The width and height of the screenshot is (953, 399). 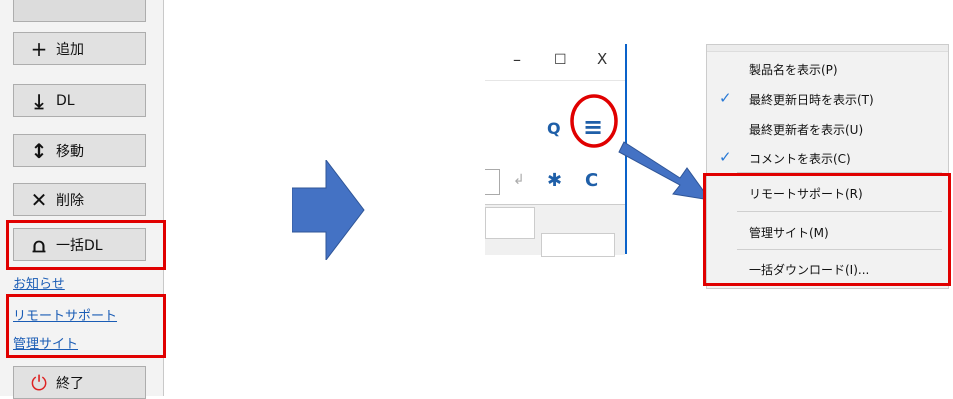 I want to click on links-highlight, so click(x=86, y=326).